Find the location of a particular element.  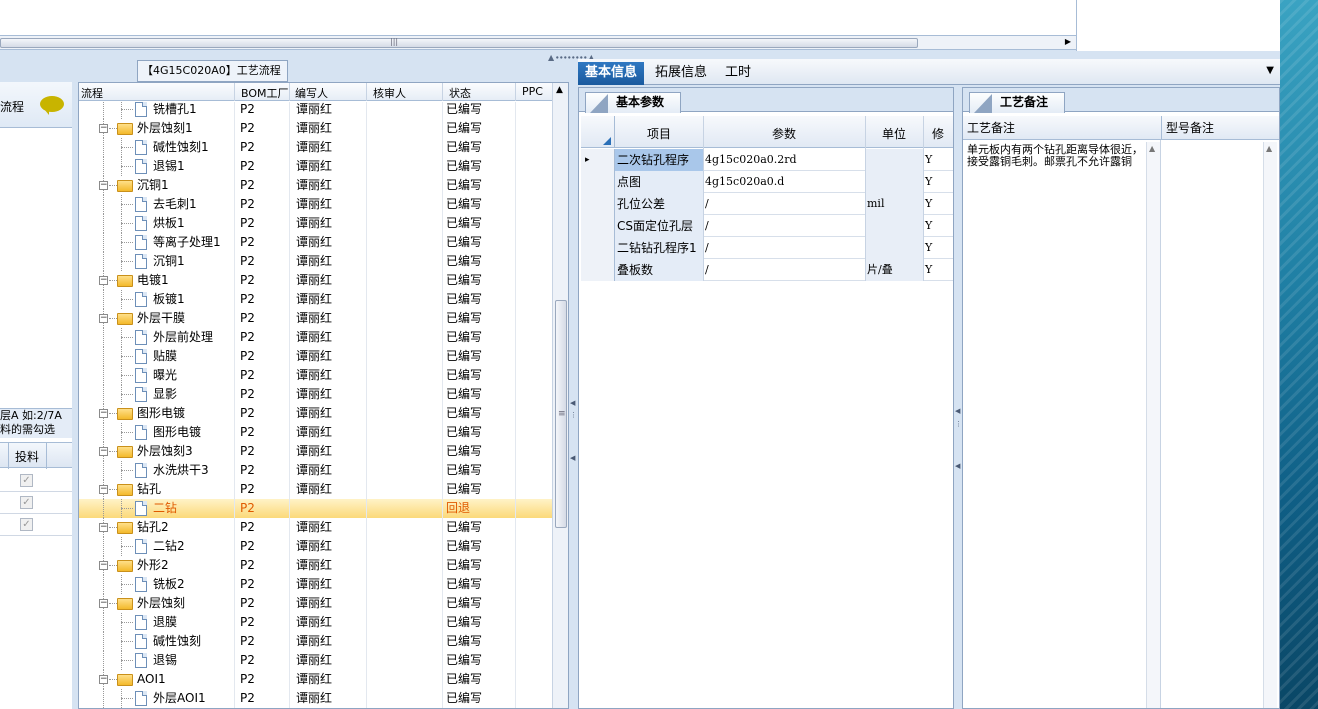

tree-row: − 钻孔 P2 谭丽红 已编写 is located at coordinates (315, 489).